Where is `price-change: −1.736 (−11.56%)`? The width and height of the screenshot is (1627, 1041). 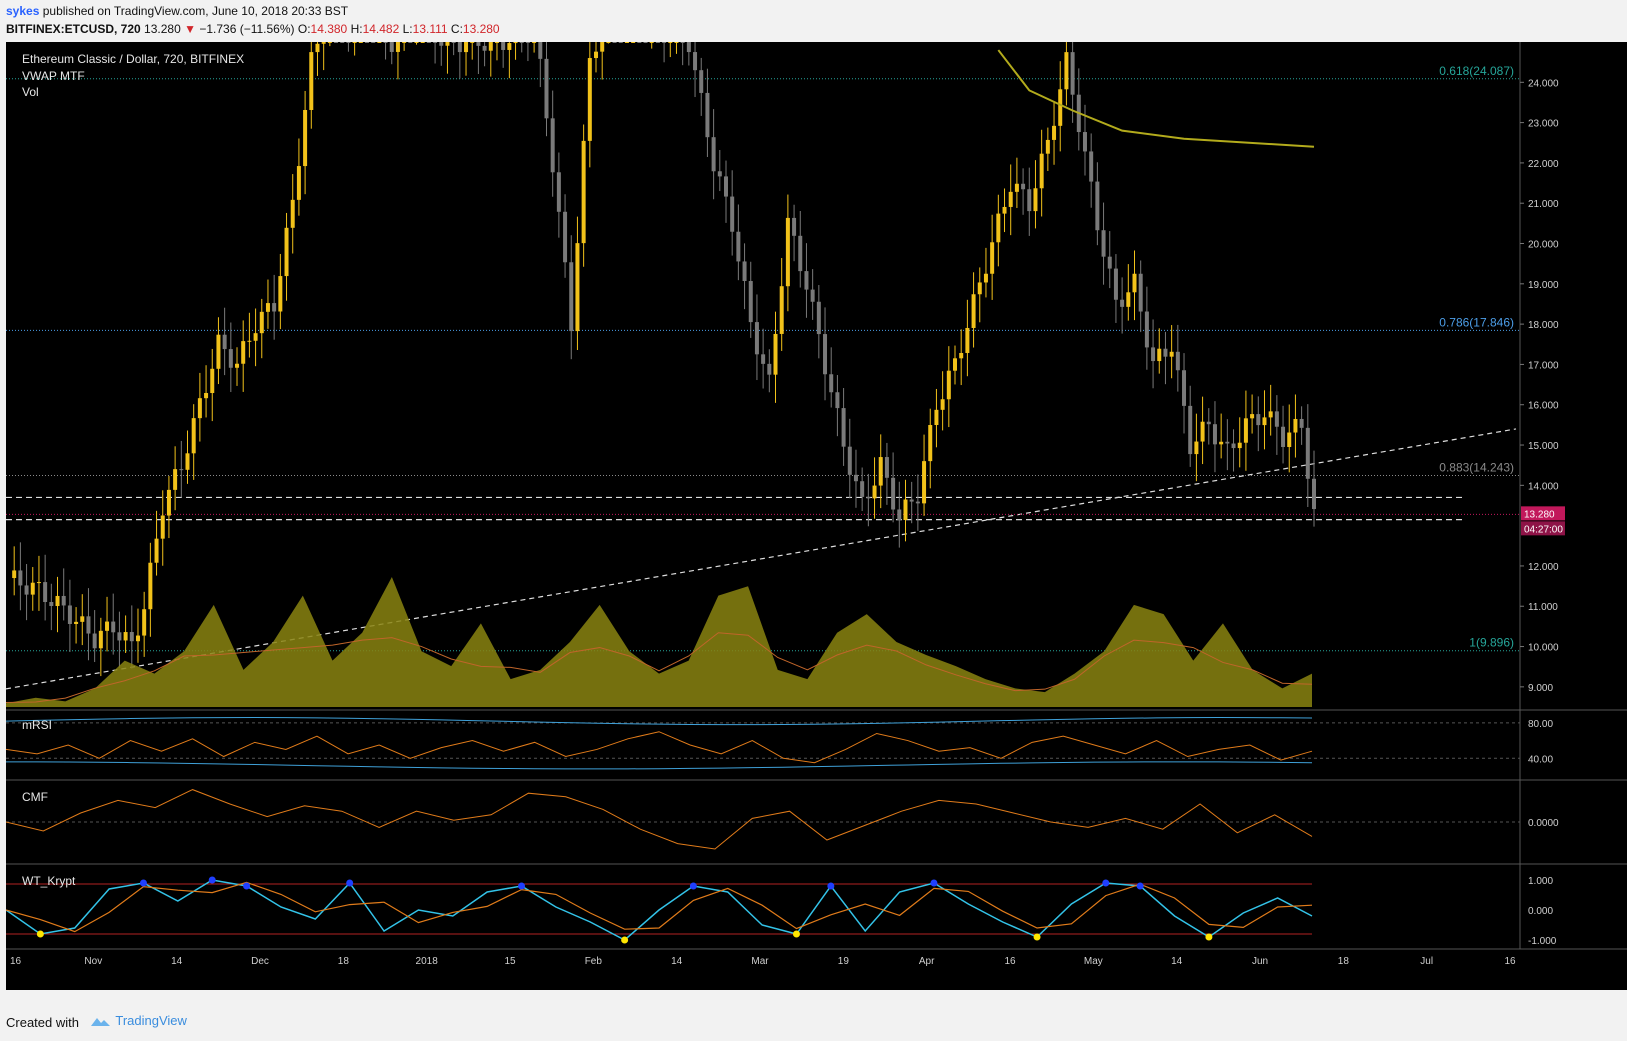 price-change: −1.736 (−11.56%) is located at coordinates (247, 29).